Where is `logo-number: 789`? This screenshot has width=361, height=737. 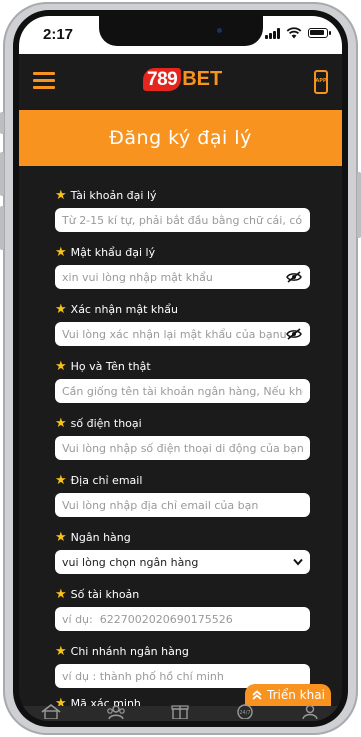 logo-number: 789 is located at coordinates (162, 79).